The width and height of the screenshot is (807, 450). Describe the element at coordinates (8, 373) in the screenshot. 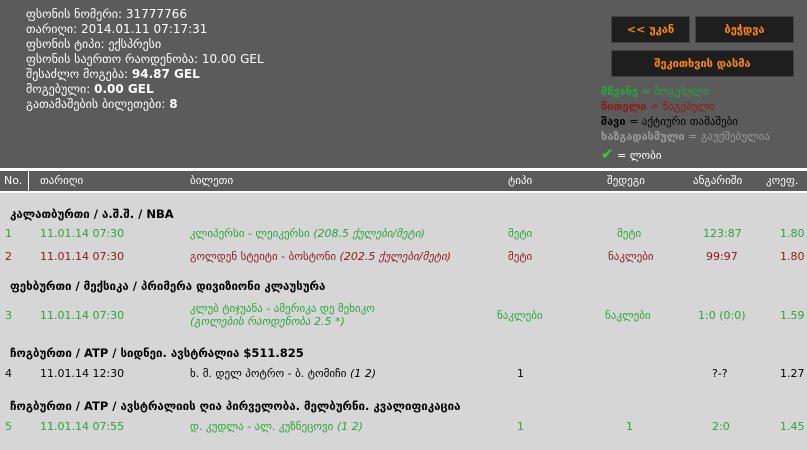

I see `row-no: 4` at that location.